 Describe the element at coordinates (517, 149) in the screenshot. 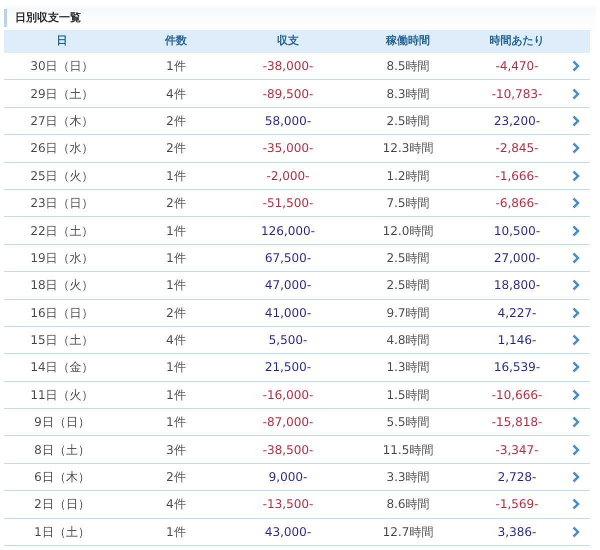

I see `table-cell-text: -2,845-` at that location.